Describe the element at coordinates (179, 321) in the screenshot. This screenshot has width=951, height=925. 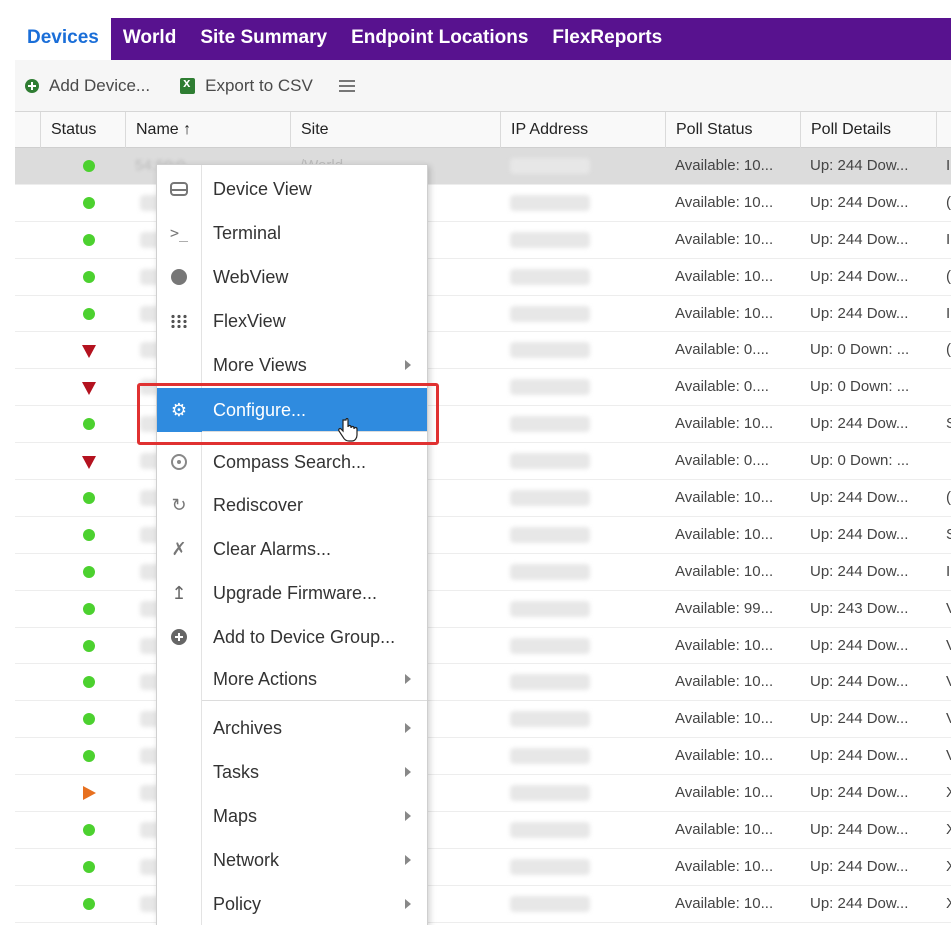
I see `grid-icon` at that location.